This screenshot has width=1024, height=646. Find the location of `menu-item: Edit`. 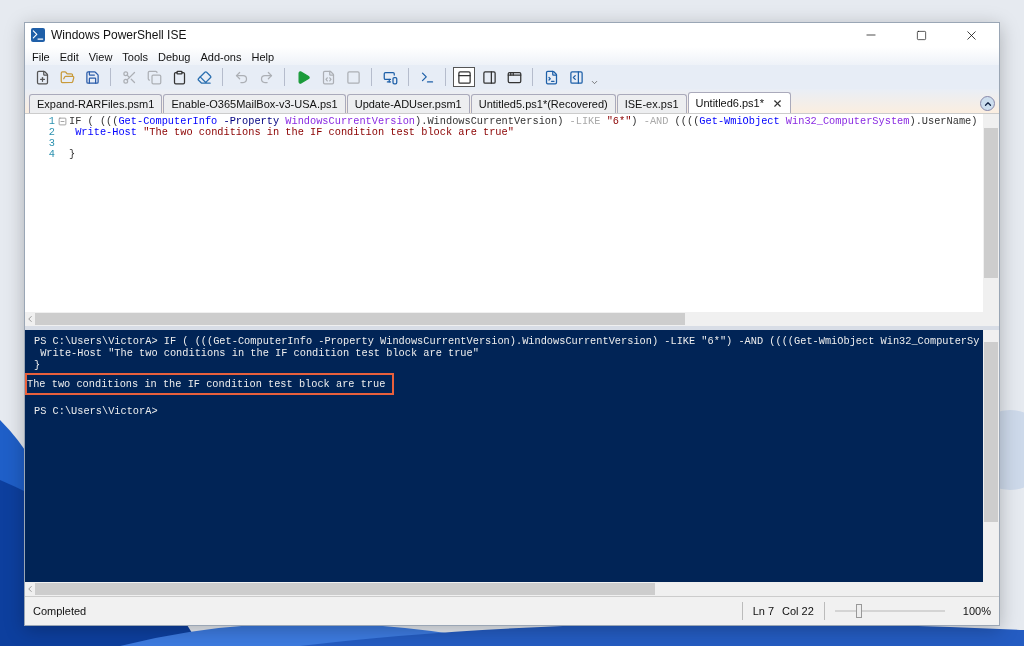

menu-item: Edit is located at coordinates (69, 57).